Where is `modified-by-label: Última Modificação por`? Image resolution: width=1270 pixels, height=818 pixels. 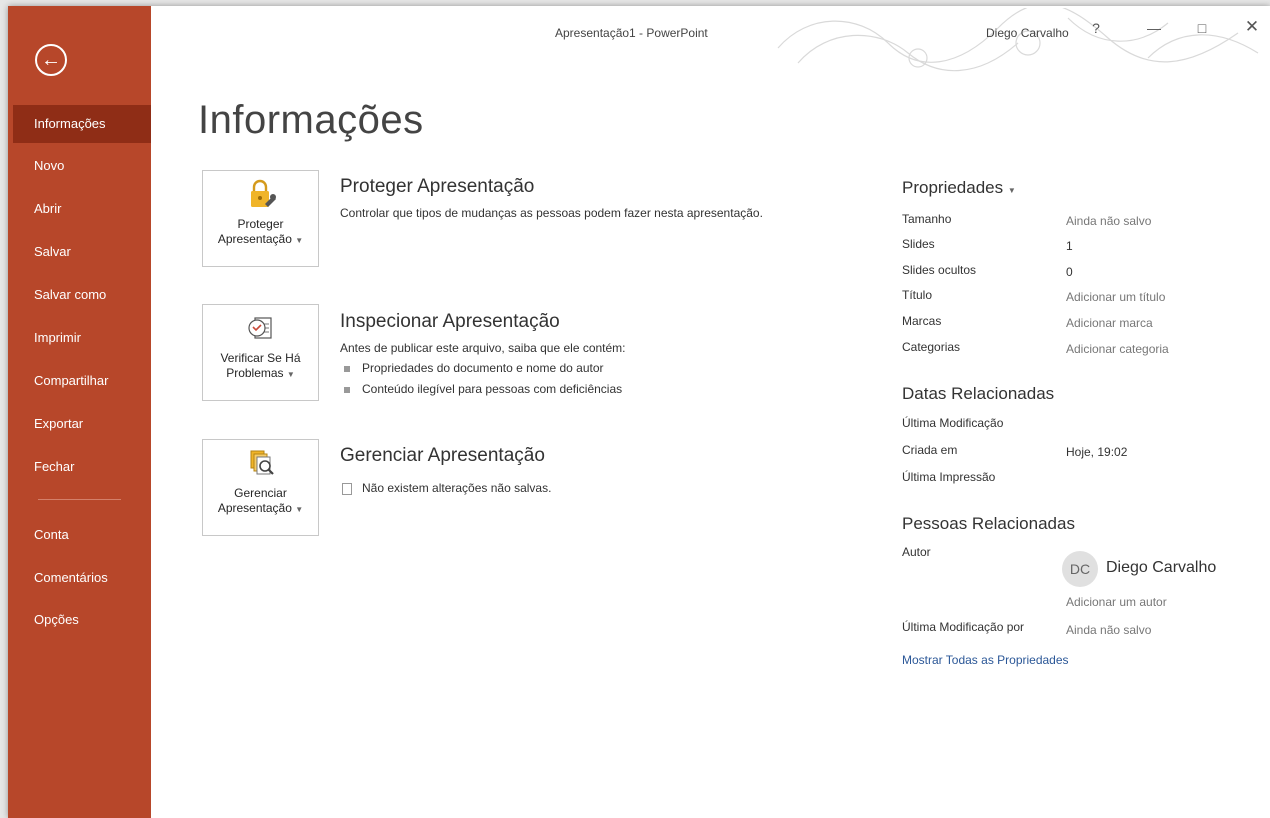 modified-by-label: Última Modificação por is located at coordinates (963, 627).